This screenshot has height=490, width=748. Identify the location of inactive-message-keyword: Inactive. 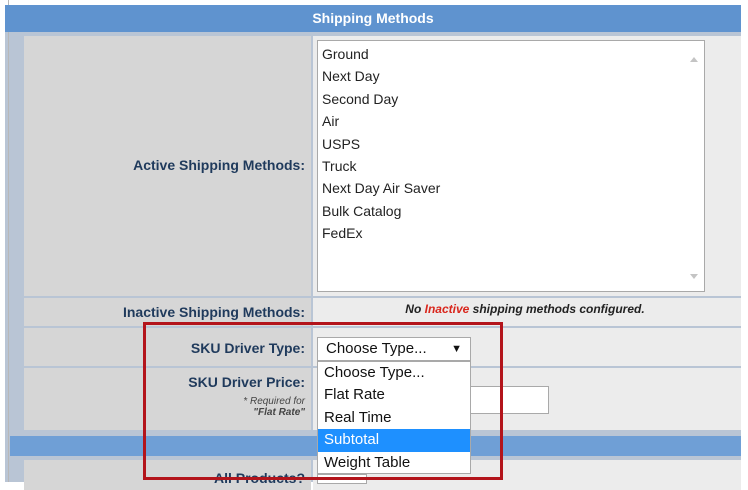
(447, 309).